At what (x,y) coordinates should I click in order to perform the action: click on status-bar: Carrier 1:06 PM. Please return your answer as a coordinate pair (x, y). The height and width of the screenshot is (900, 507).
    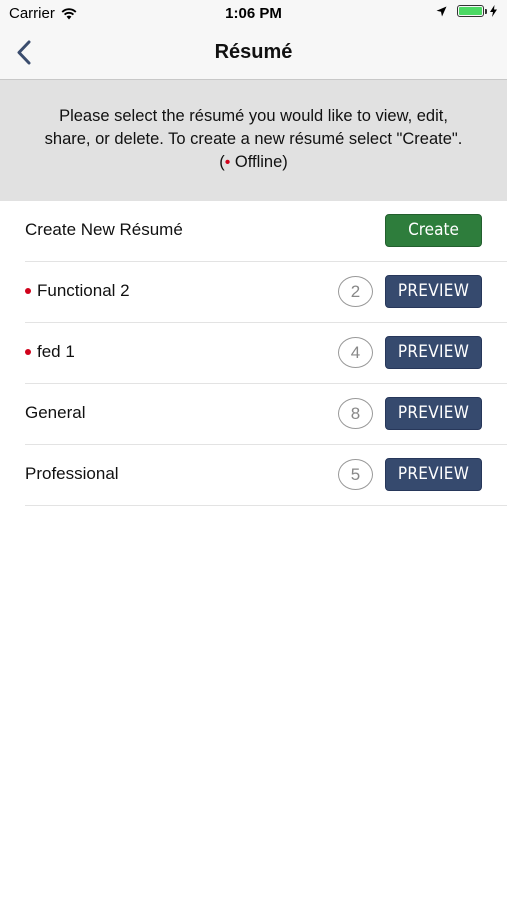
    Looking at the image, I should click on (253, 14).